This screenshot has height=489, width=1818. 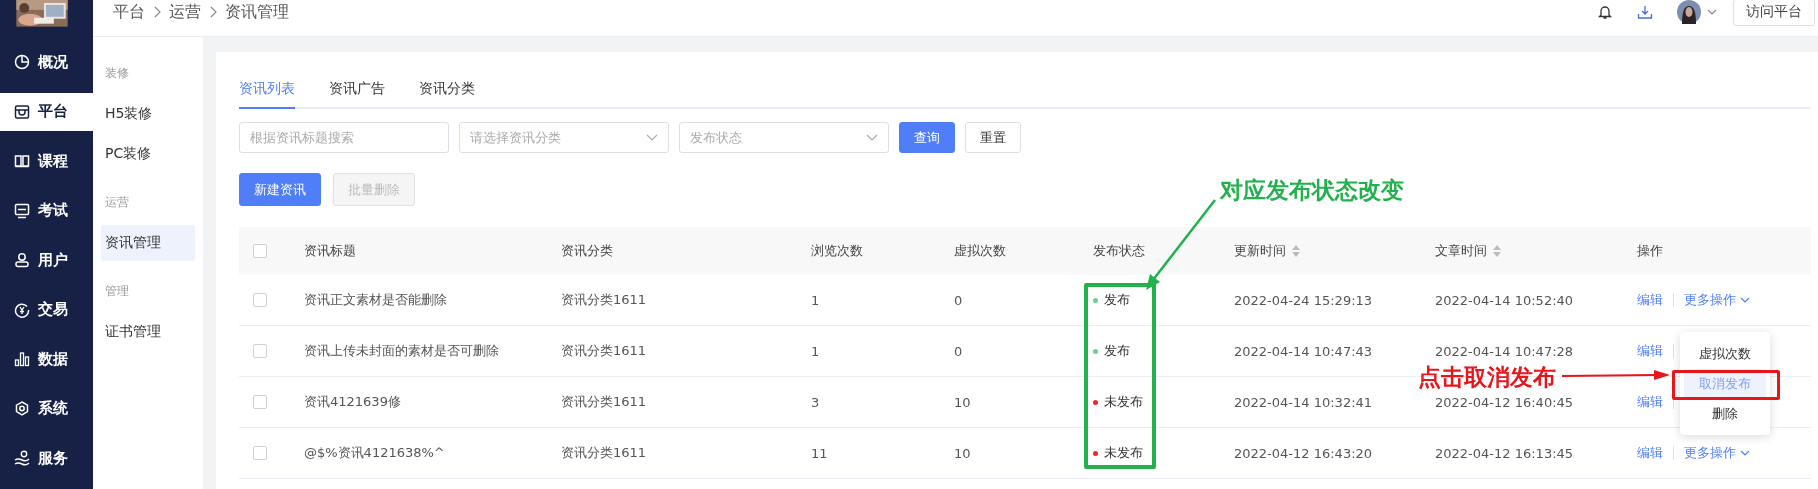 I want to click on column-header: 资讯标题, so click(x=330, y=251).